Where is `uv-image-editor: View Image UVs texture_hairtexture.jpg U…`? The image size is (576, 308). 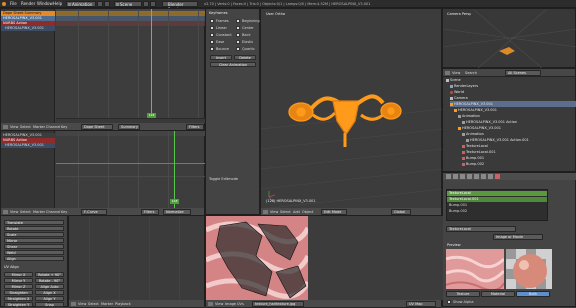
uv-image-editor: View Image UVs texture_hairtexture.jpg U… is located at coordinates (324, 261).